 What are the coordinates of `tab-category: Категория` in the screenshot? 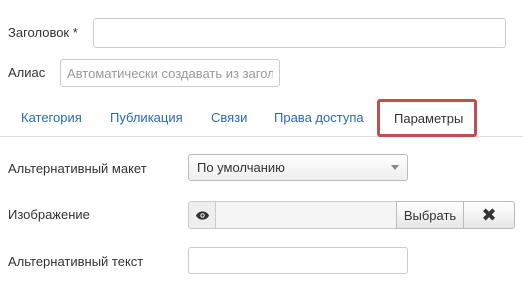 It's located at (51, 117).